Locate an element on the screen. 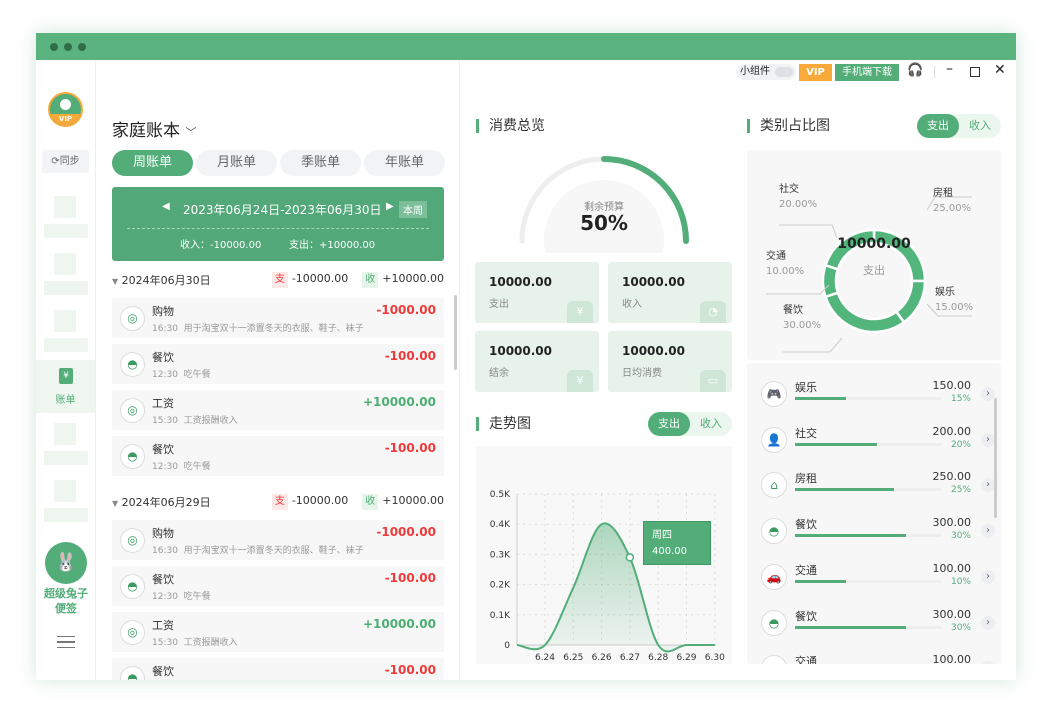  day-date: 2024年06月29日 is located at coordinates (166, 502).